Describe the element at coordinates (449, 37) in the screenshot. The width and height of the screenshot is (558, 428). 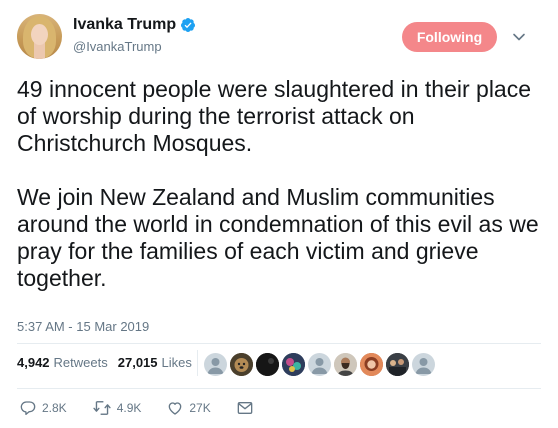
I see `following-button: Following` at that location.